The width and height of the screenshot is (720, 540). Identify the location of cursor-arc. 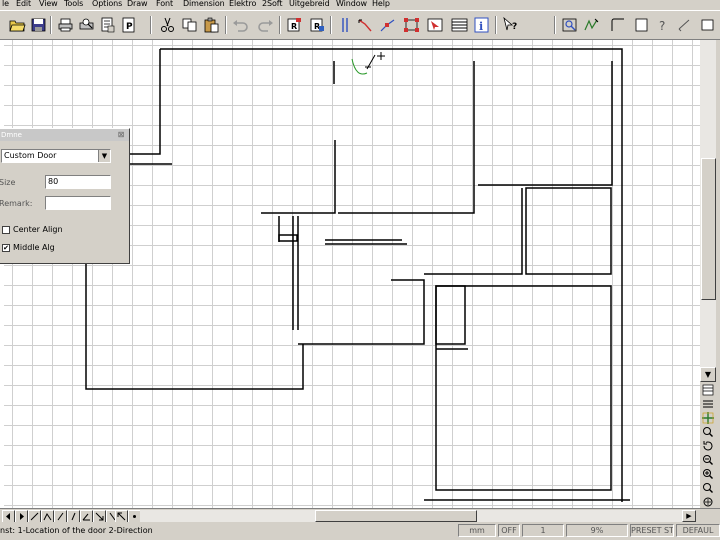
(359, 66).